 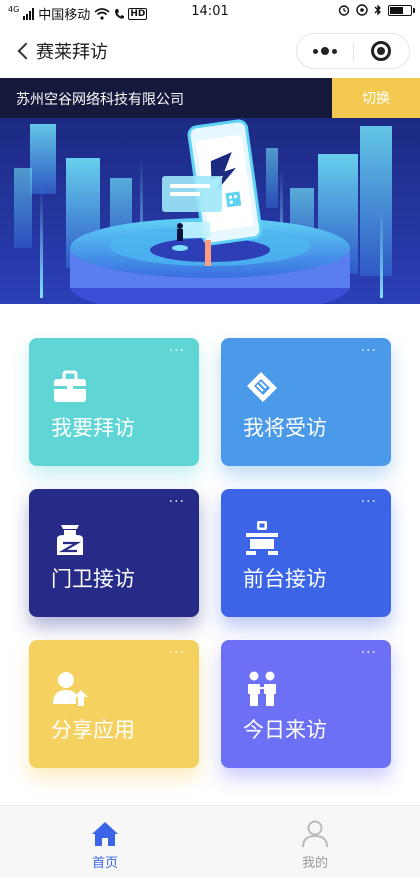 I want to click on status-right, so click(x=376, y=10).